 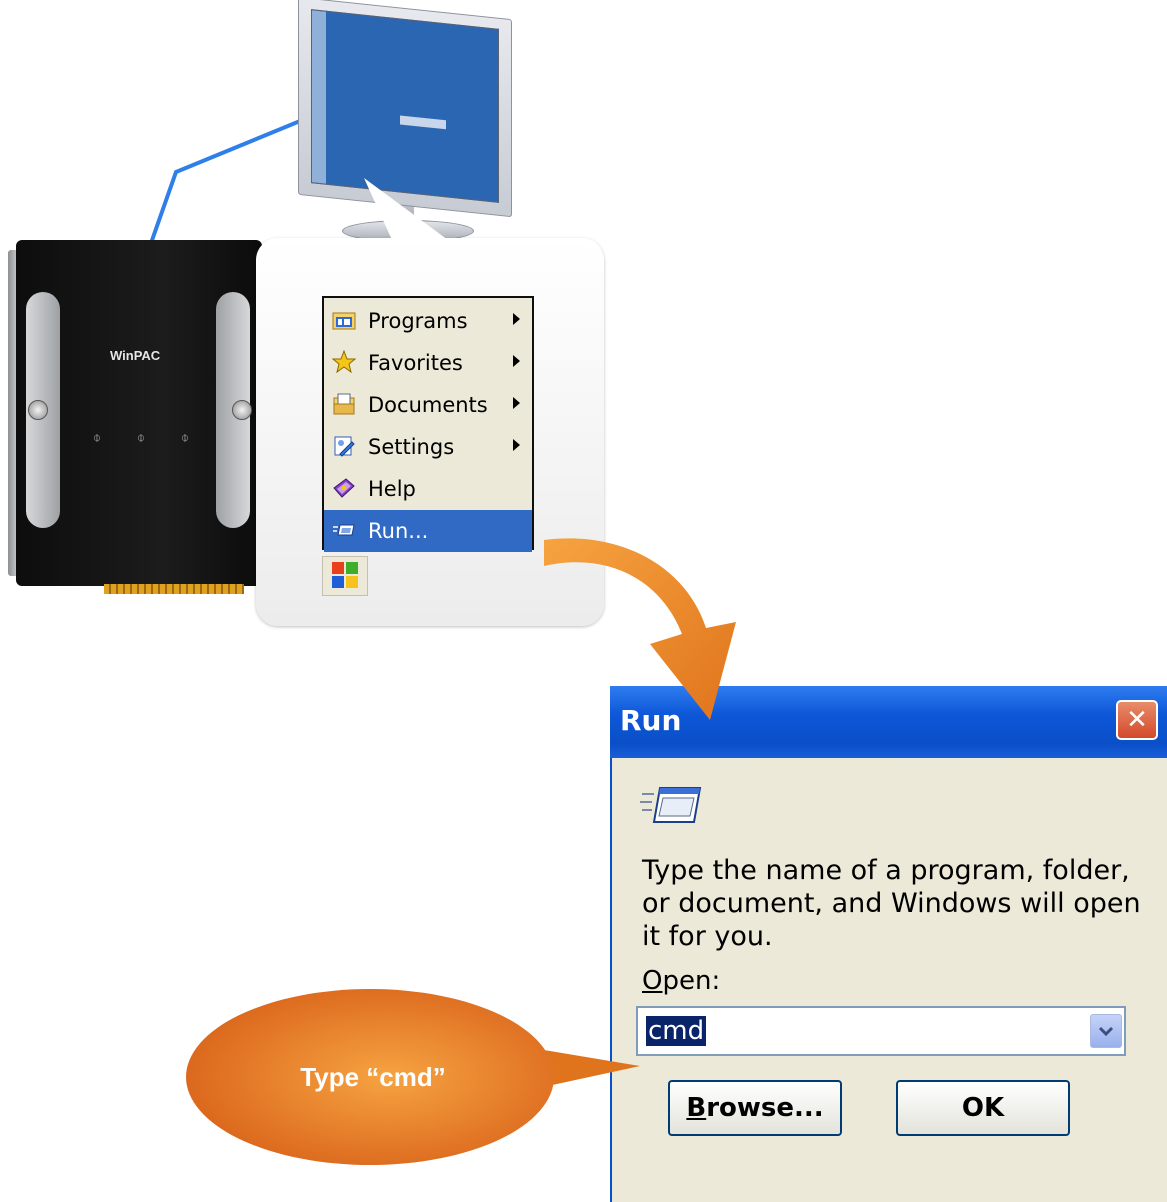 I want to click on menu-item-label: Help, so click(x=392, y=489).